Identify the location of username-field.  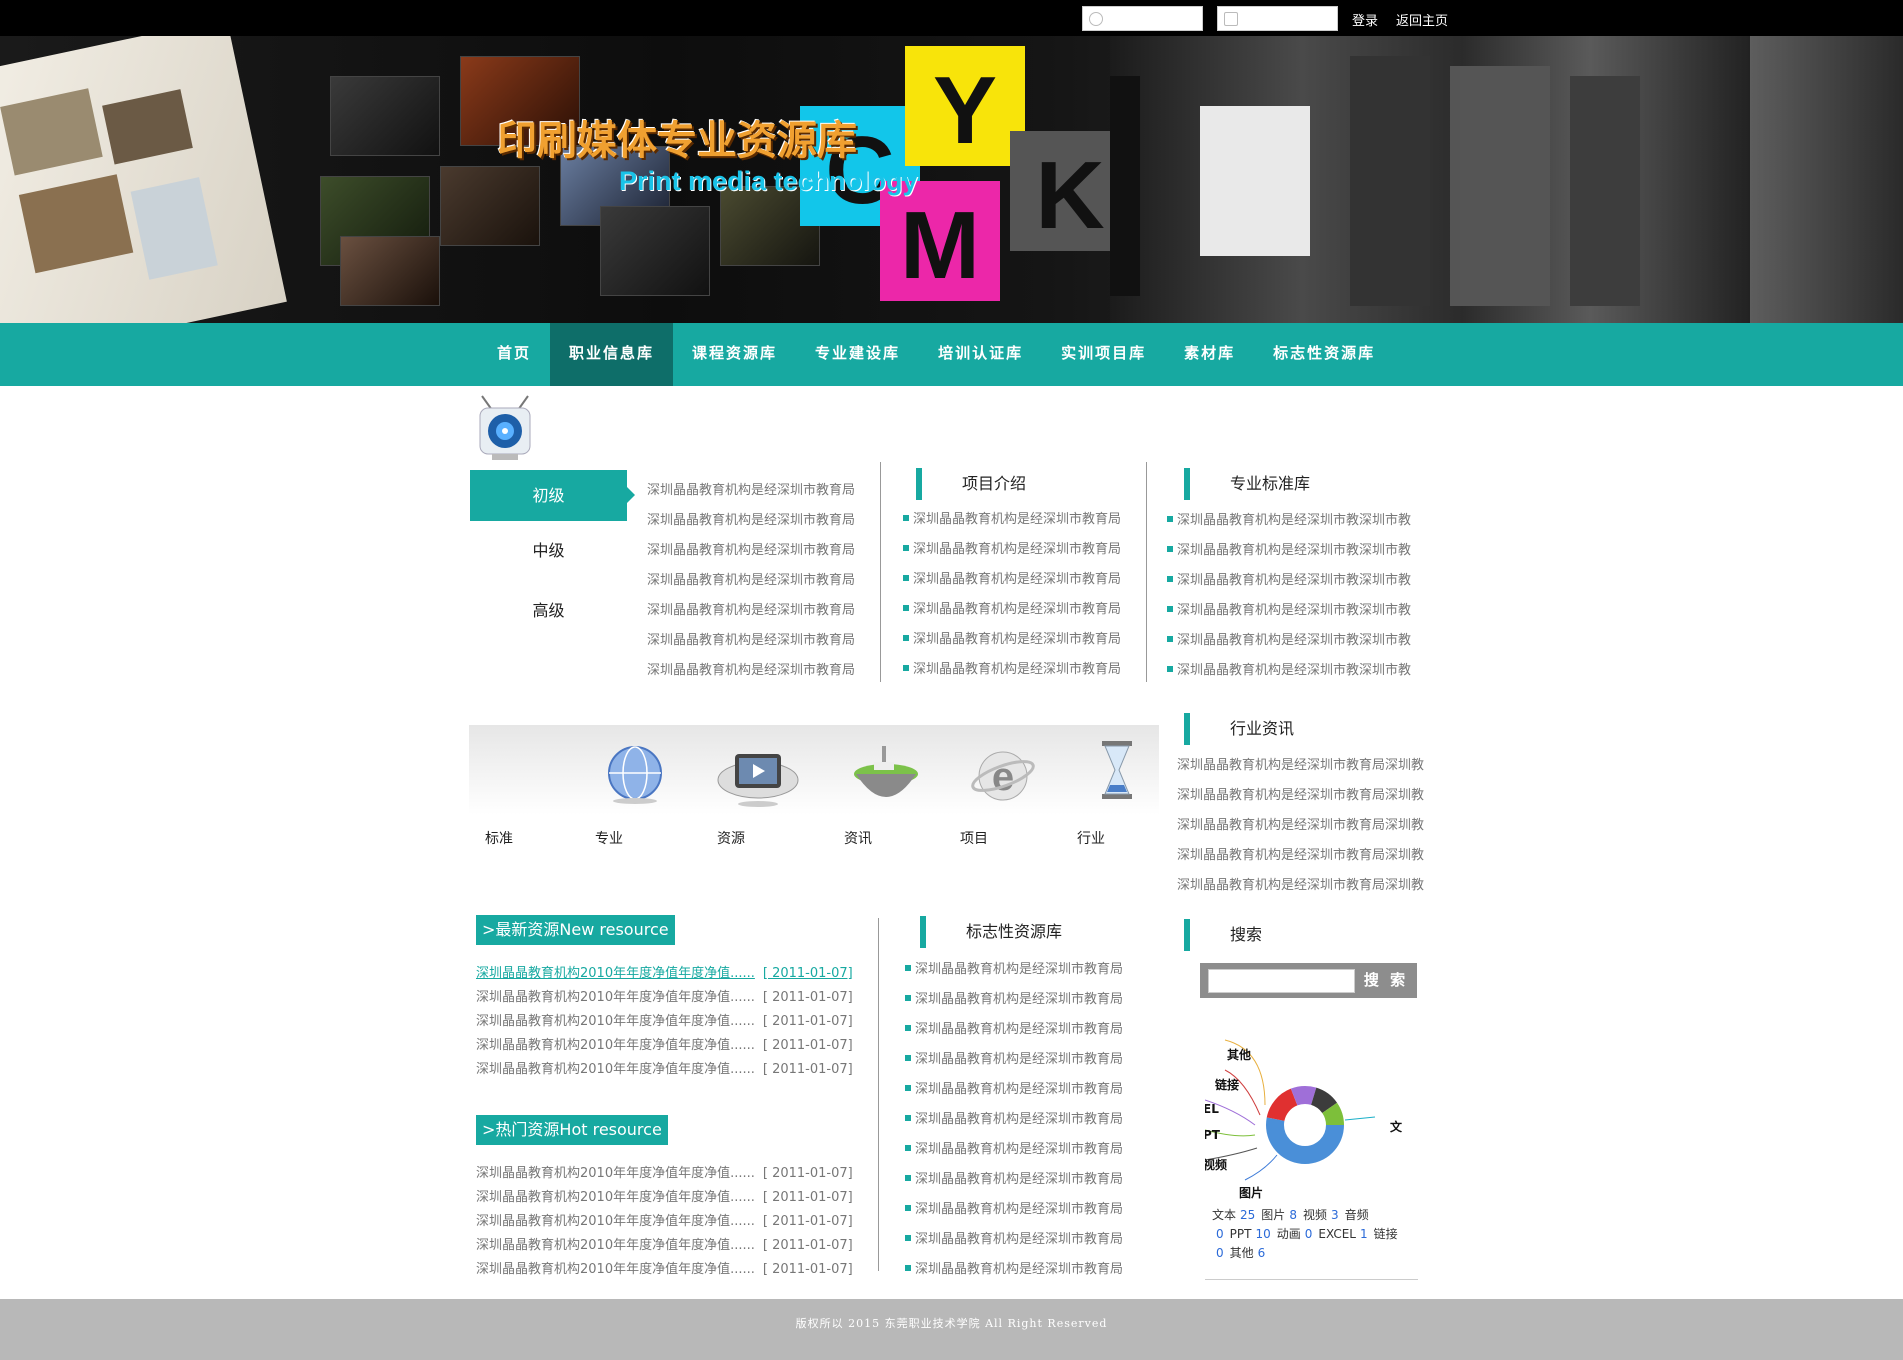
(1142, 18).